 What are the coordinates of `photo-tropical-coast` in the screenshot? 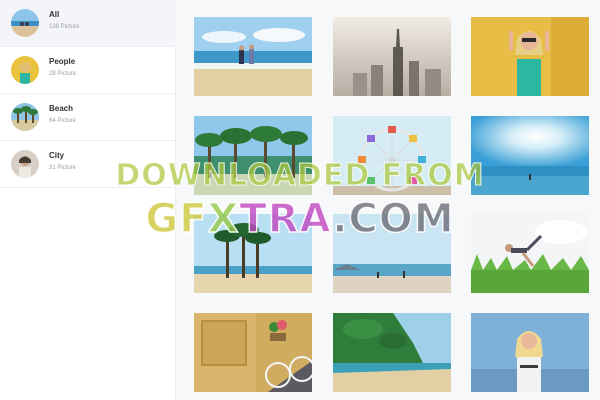 It's located at (392, 352).